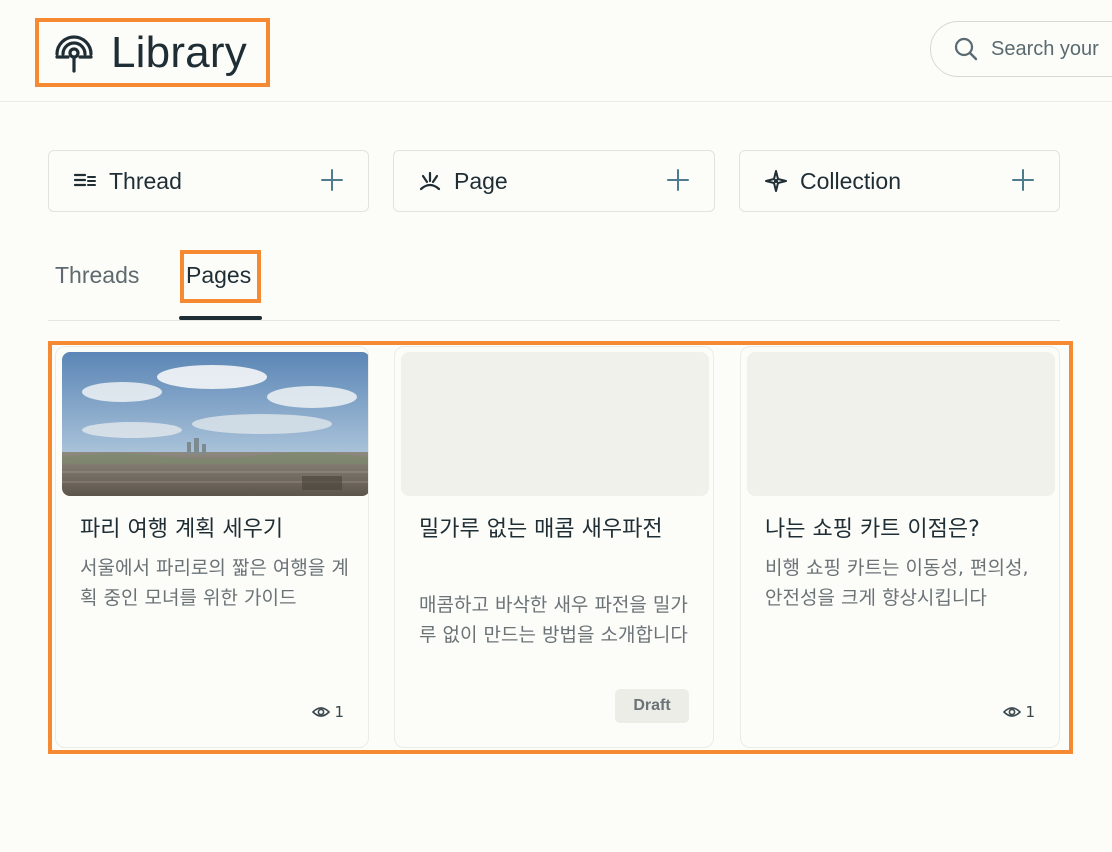  I want to click on new-thread-label: Thread, so click(145, 180).